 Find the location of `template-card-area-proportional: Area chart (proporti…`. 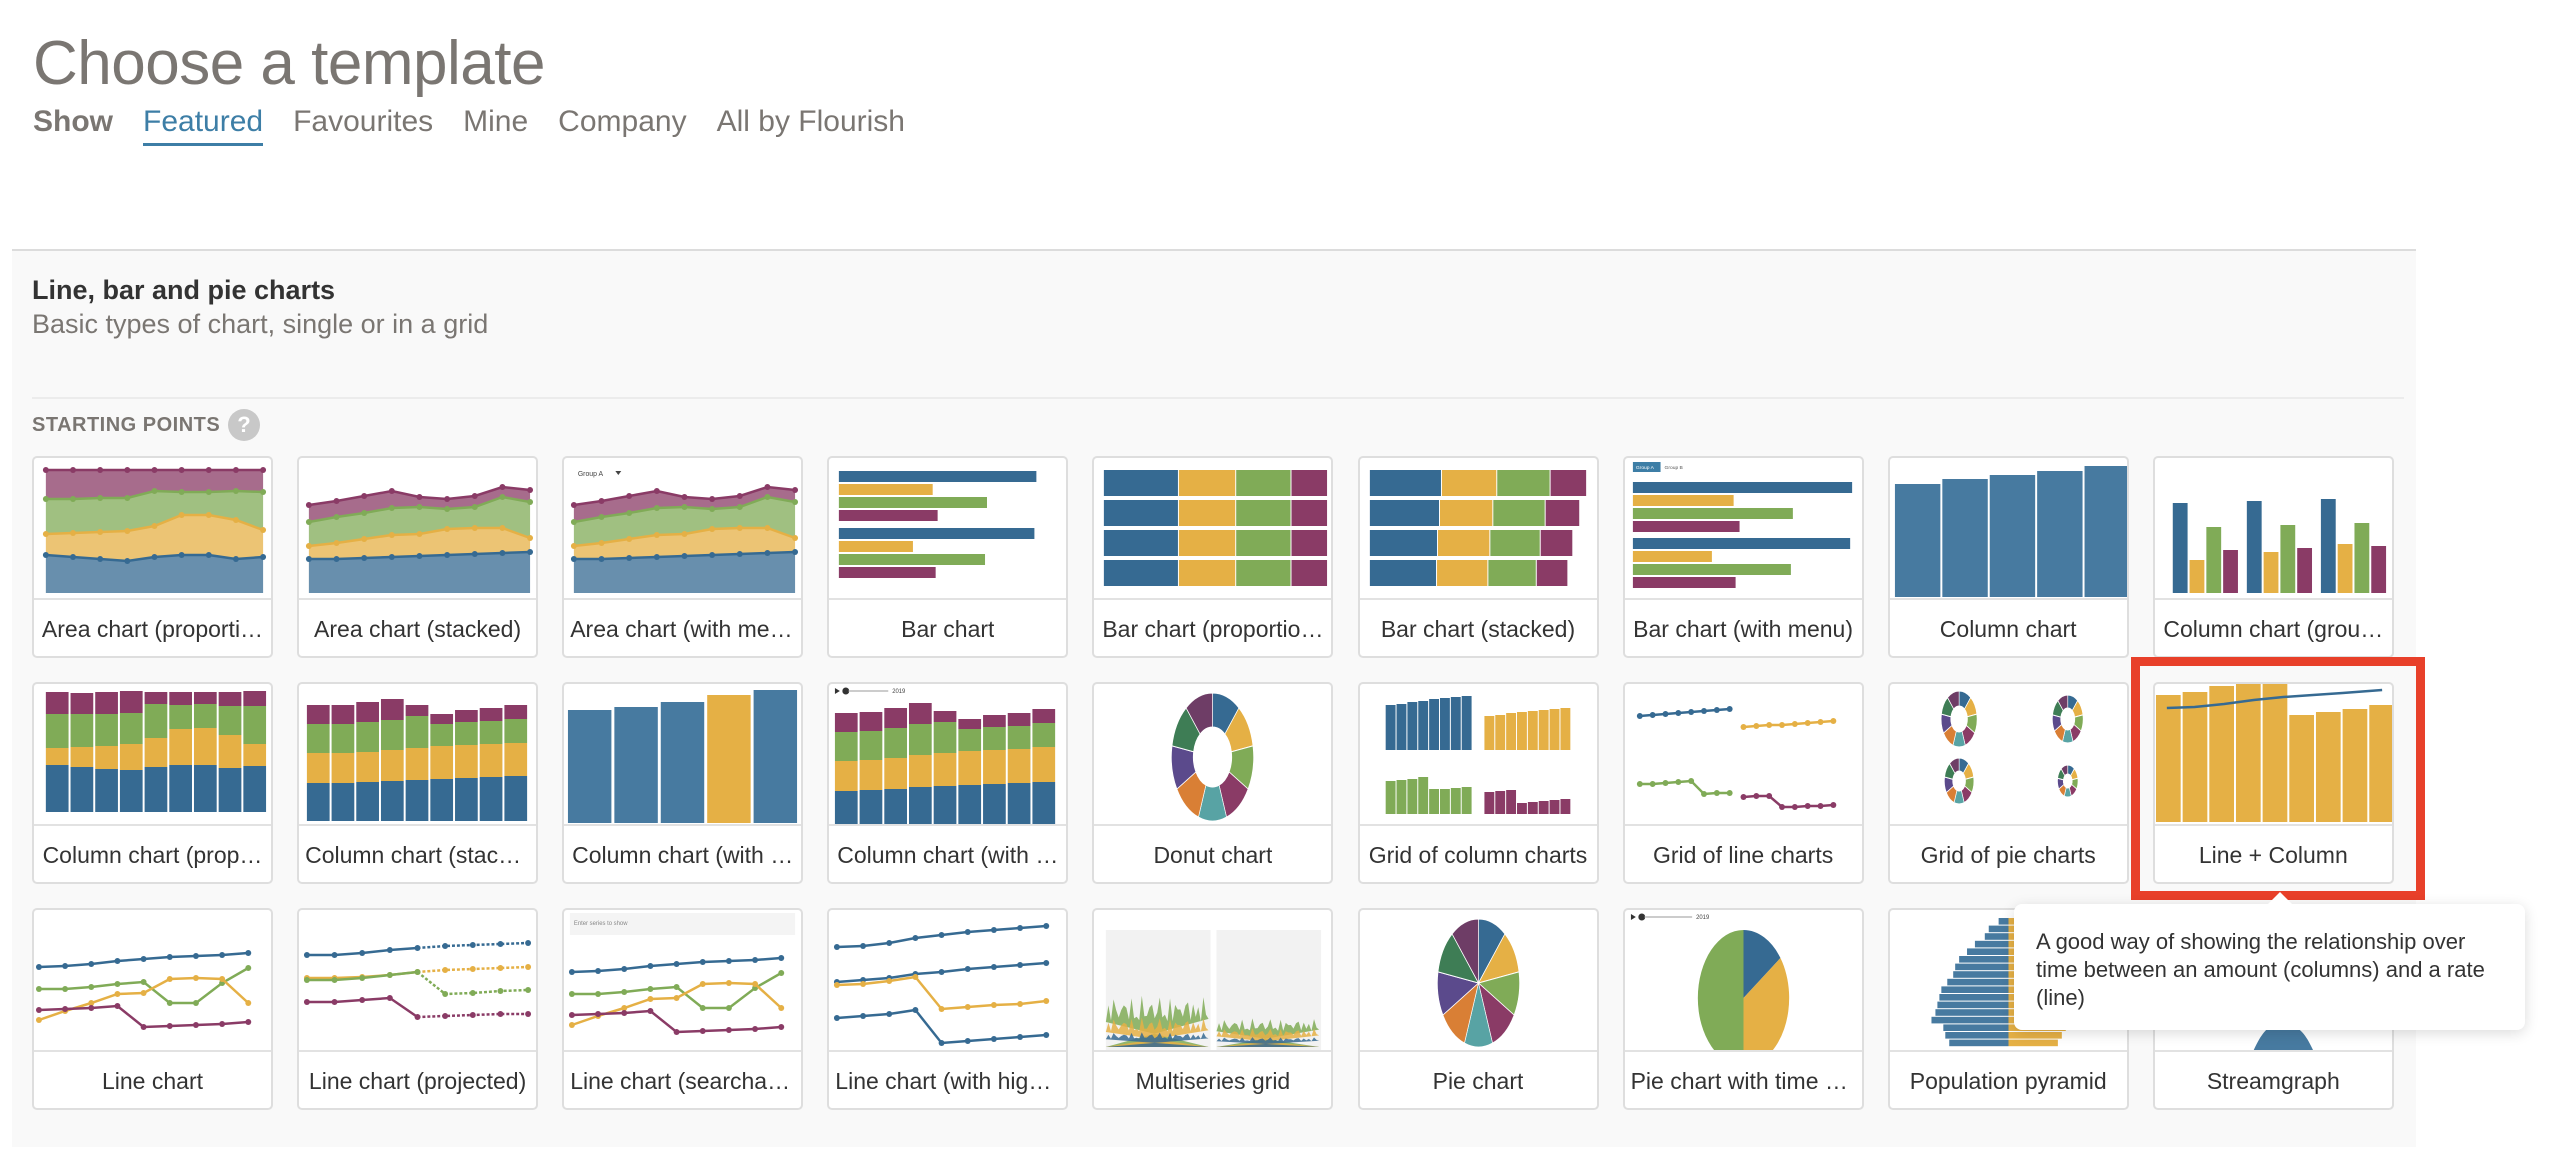

template-card-area-proportional: Area chart (proporti… is located at coordinates (152, 557).